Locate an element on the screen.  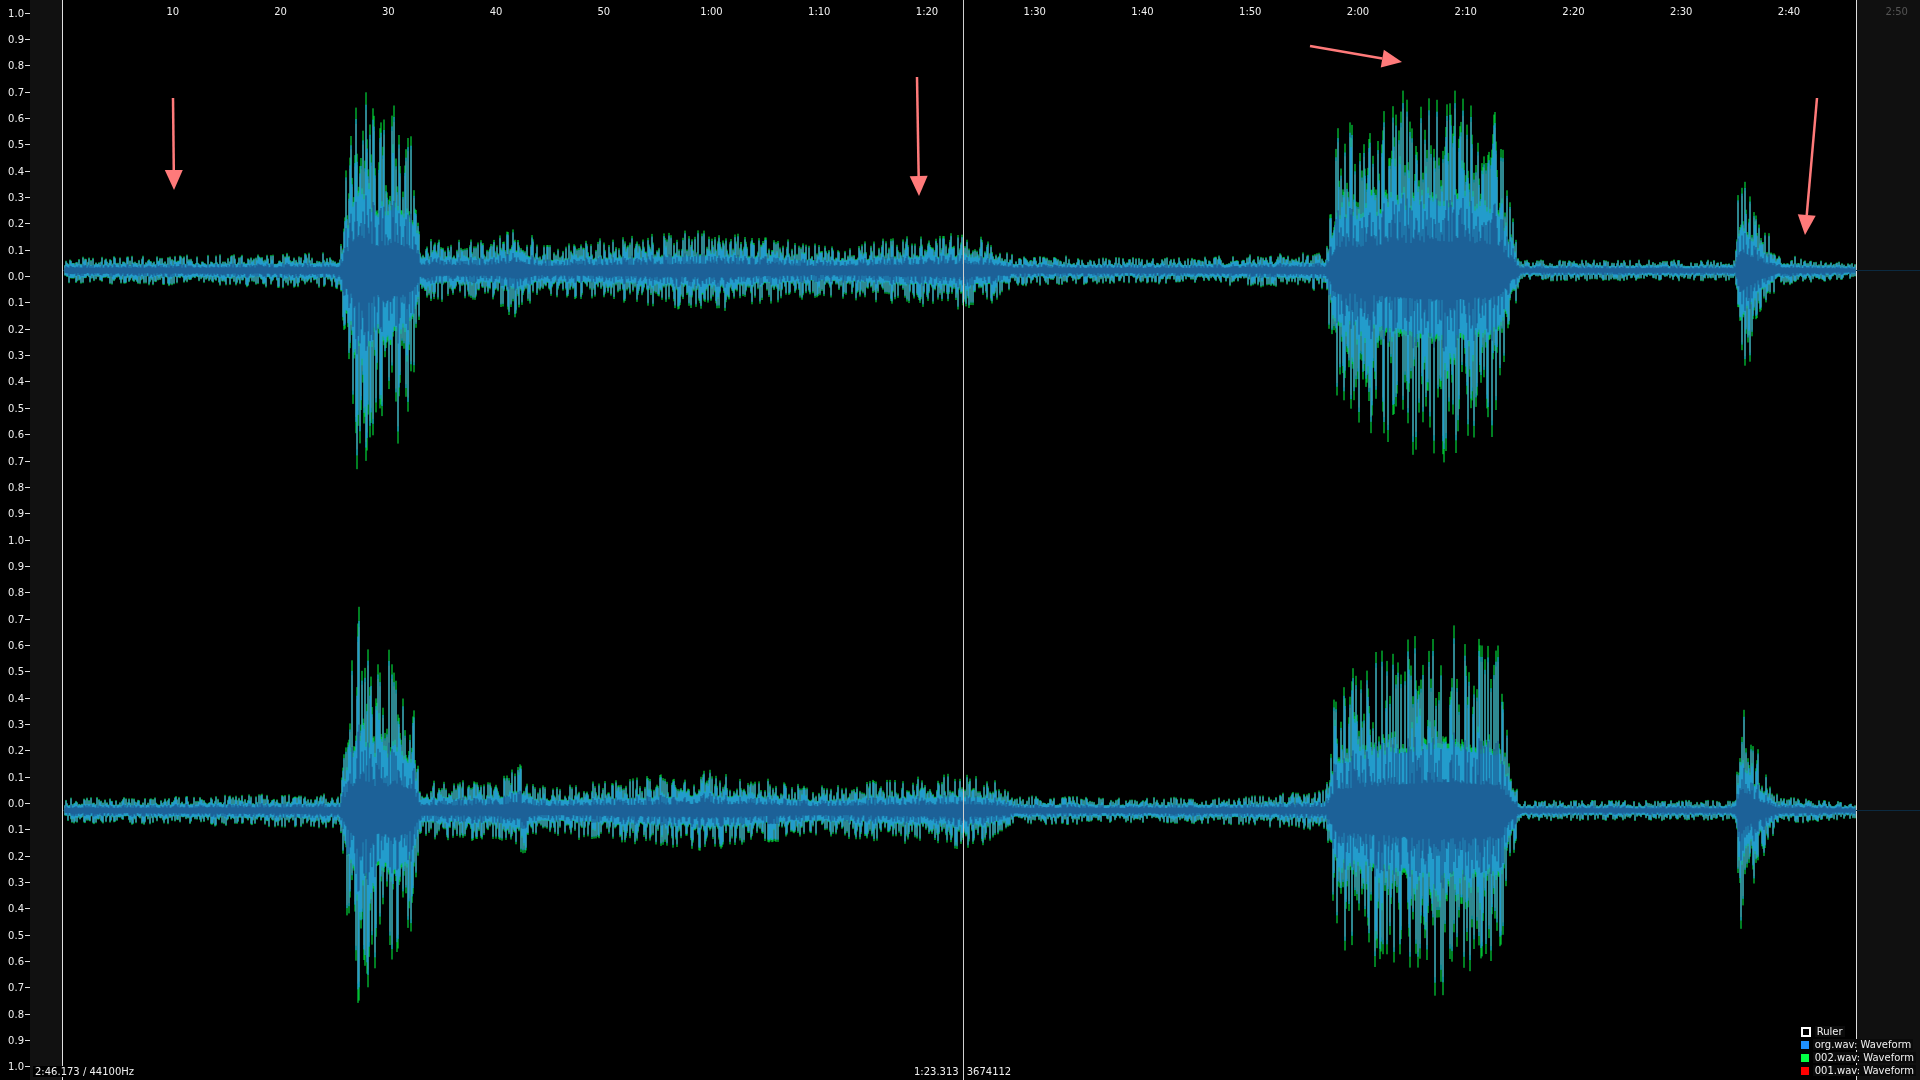
legend-label: 002.wav: Waveform is located at coordinates (1864, 1057).